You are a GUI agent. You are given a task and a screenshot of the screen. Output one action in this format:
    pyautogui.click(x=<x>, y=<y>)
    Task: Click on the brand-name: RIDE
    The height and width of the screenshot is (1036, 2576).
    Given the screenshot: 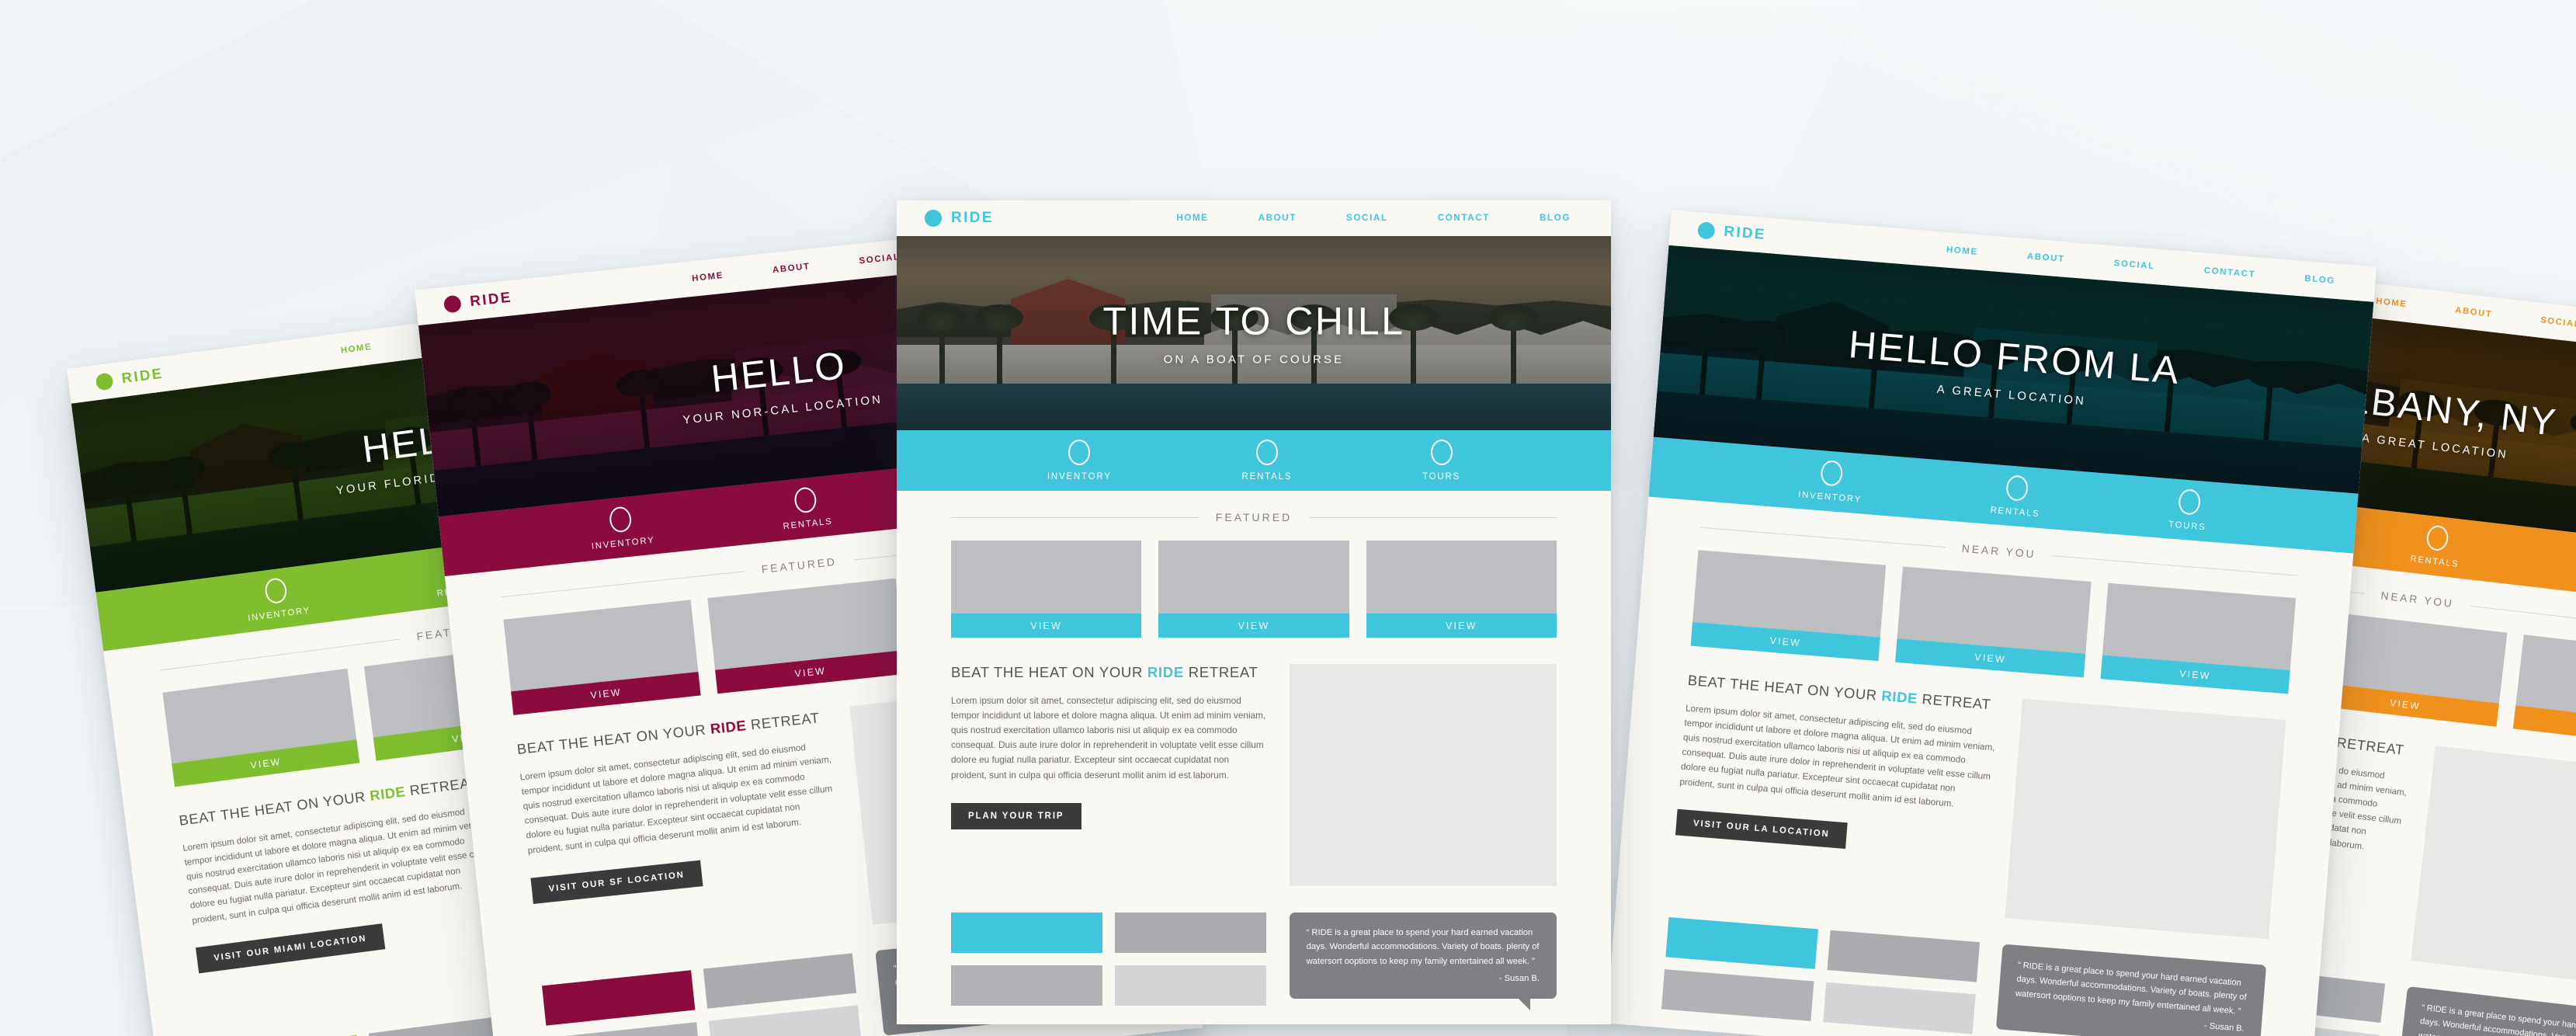 What is the action you would take?
    pyautogui.click(x=491, y=300)
    